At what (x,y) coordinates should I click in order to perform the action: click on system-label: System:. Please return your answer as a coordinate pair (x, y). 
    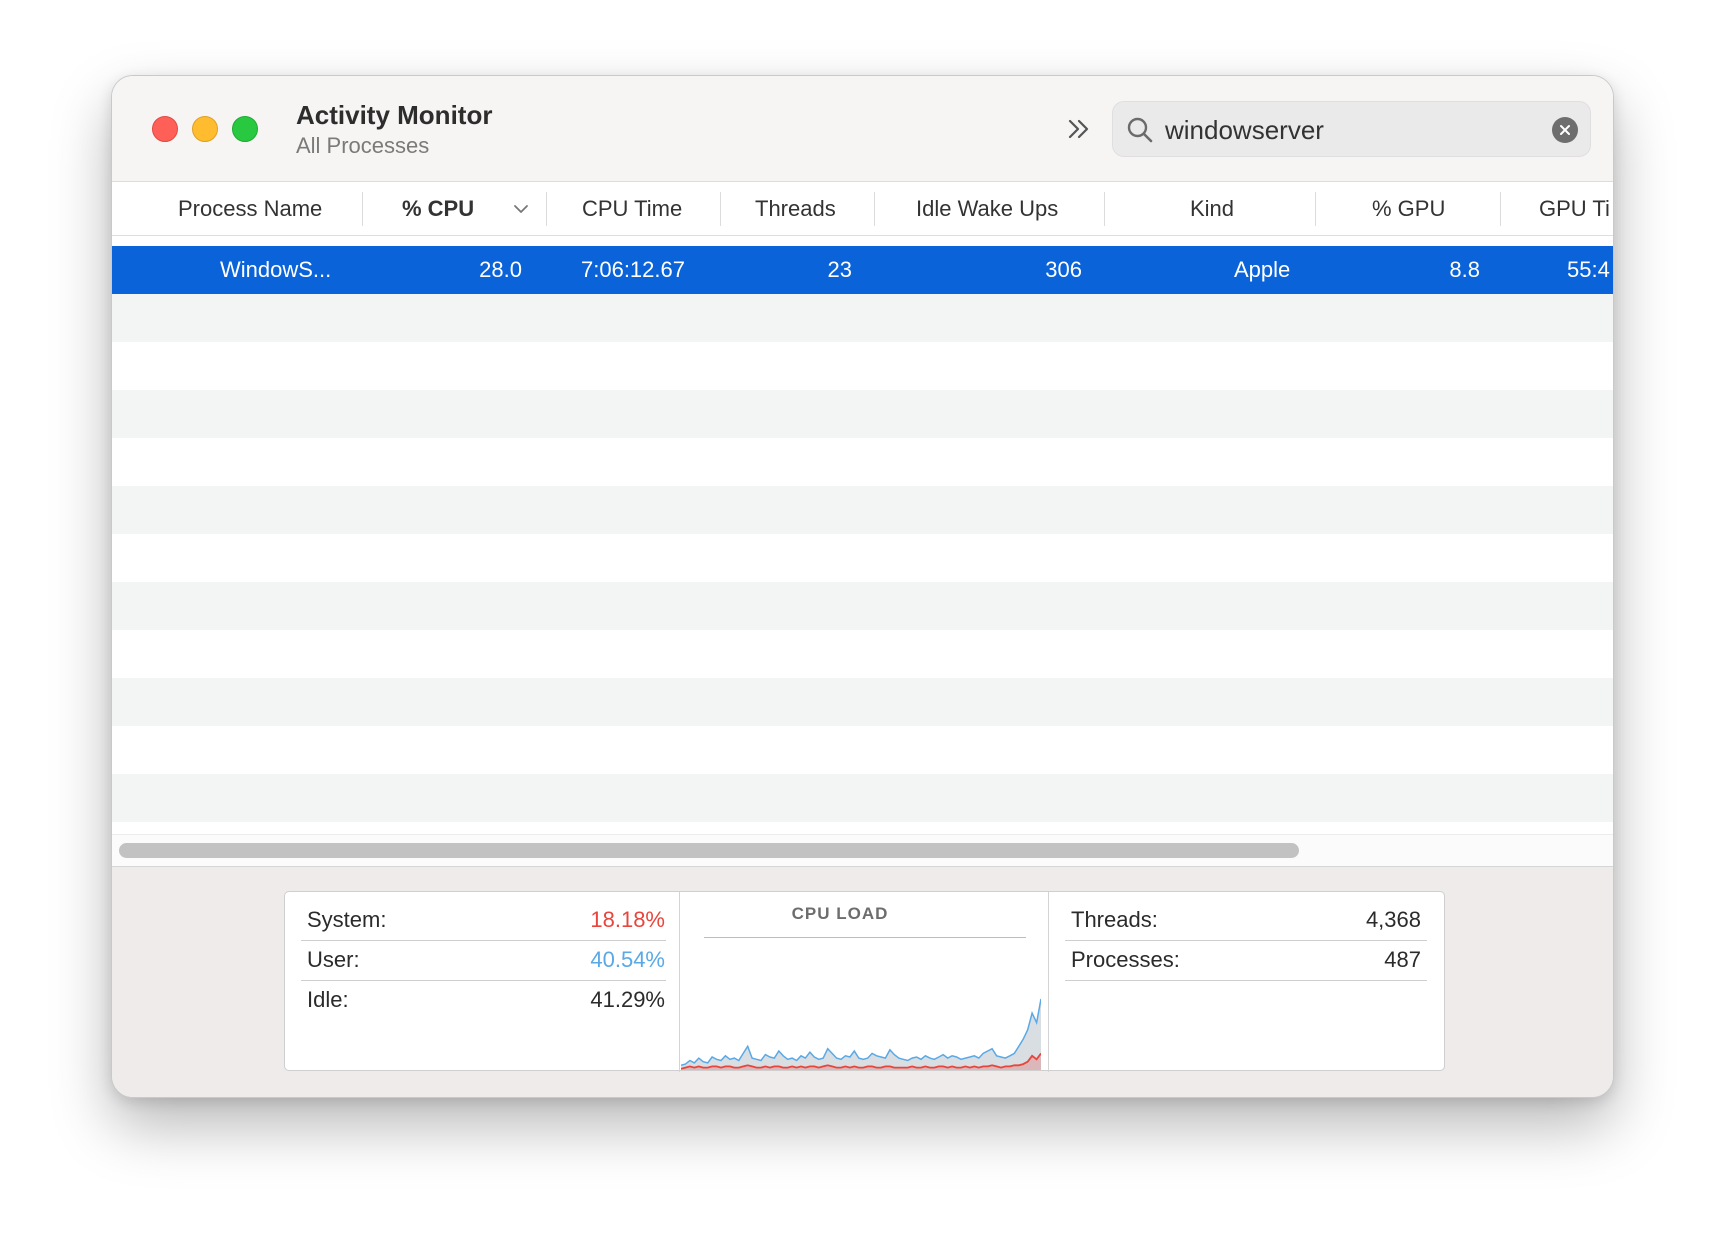
    Looking at the image, I should click on (347, 919).